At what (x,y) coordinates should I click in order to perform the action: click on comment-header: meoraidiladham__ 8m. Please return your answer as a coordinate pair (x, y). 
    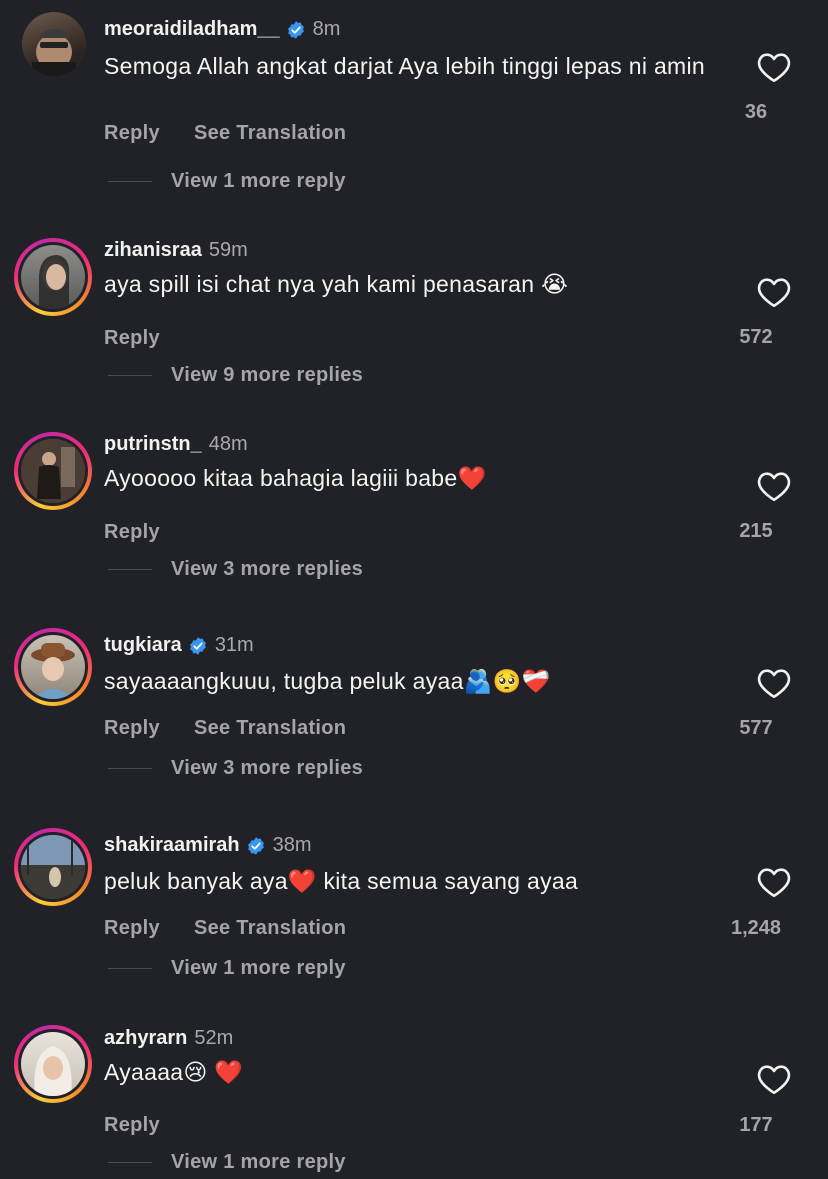
    Looking at the image, I should click on (222, 29).